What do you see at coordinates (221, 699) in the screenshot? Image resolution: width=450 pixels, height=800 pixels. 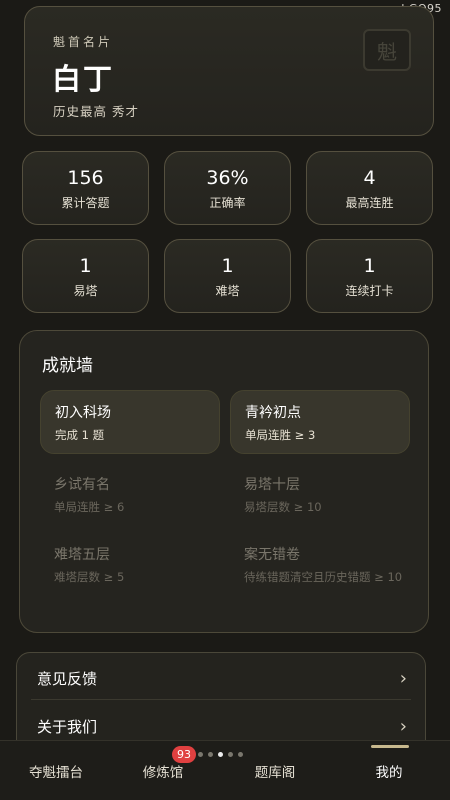 I see `menu-divider` at bounding box center [221, 699].